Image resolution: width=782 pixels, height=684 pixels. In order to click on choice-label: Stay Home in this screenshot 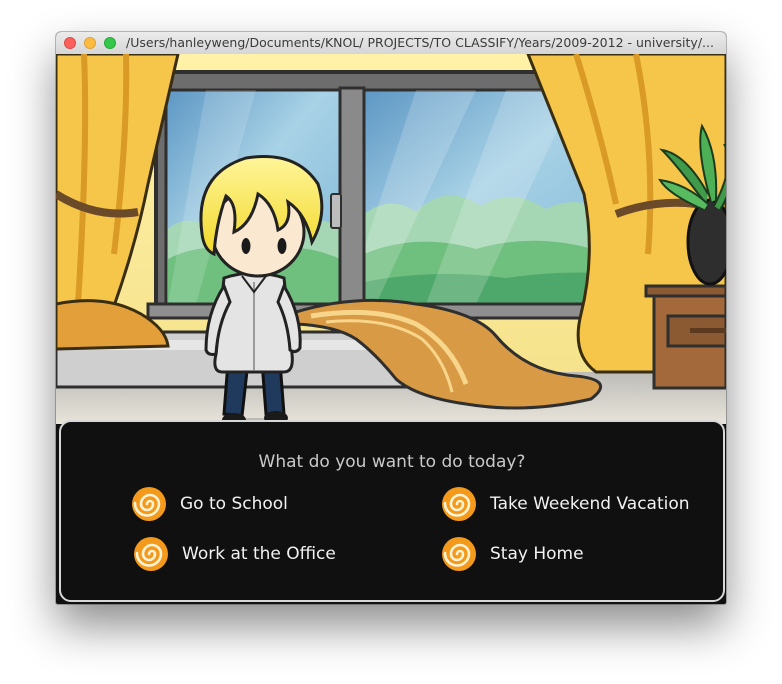, I will do `click(537, 554)`.